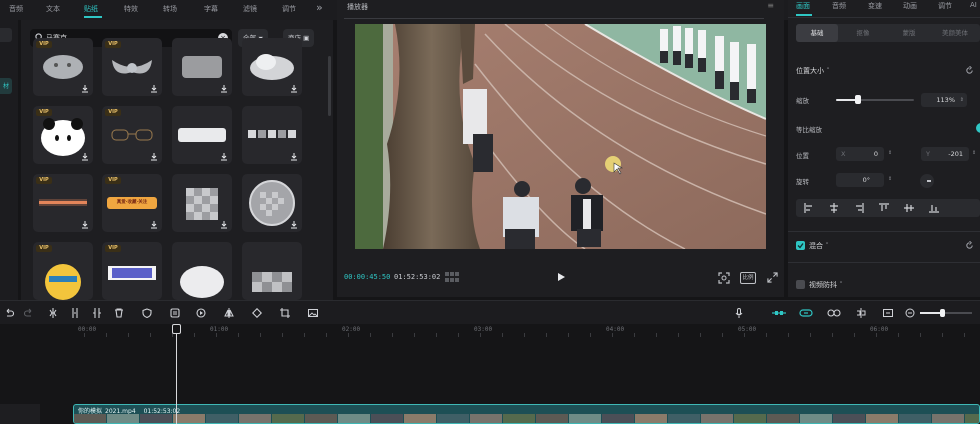 Image resolution: width=980 pixels, height=424 pixels. What do you see at coordinates (75, 313) in the screenshot?
I see `split-left-icon` at bounding box center [75, 313].